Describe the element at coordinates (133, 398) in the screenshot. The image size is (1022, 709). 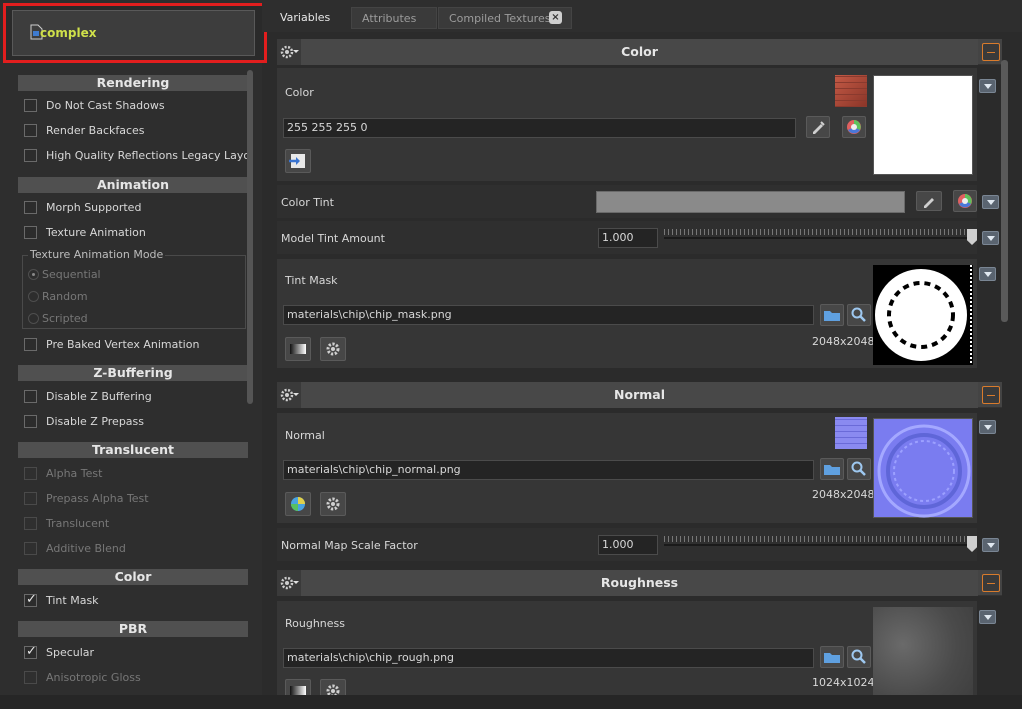
I see `checkbox-disable-z-buffering: Disable Z Buffering` at that location.